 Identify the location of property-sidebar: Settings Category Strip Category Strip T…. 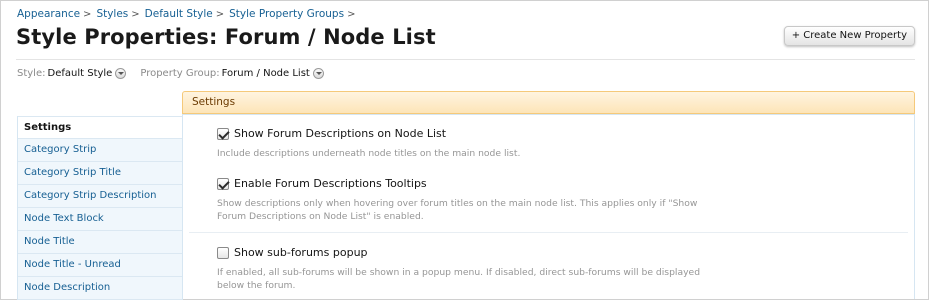
(100, 208).